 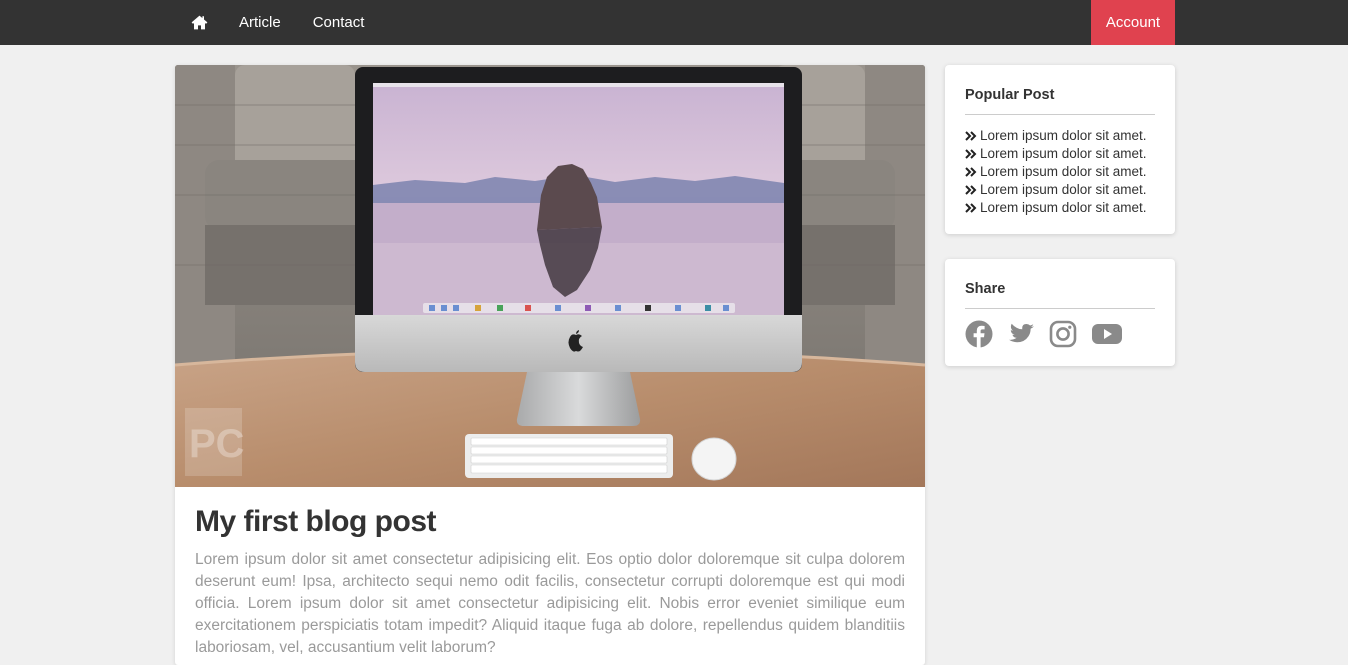 I want to click on navbar-inner: Article Contact Account, so click(x=675, y=22).